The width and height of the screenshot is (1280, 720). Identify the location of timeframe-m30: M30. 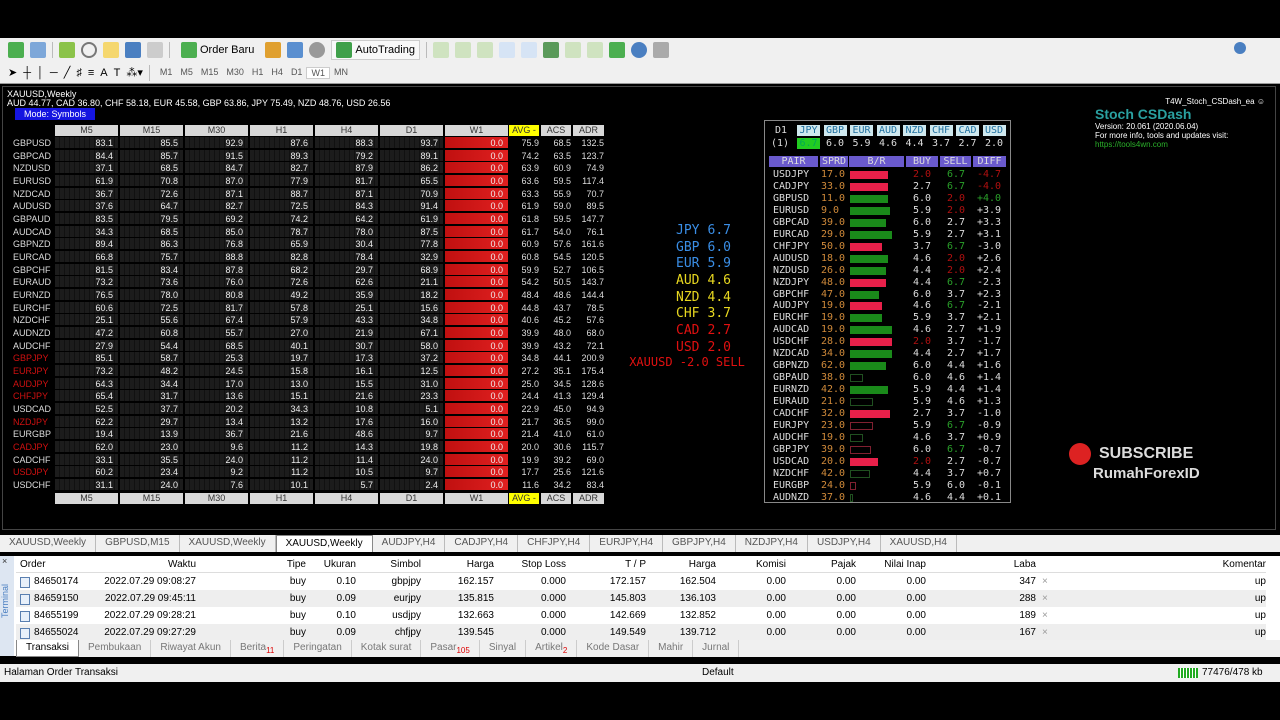
(235, 73).